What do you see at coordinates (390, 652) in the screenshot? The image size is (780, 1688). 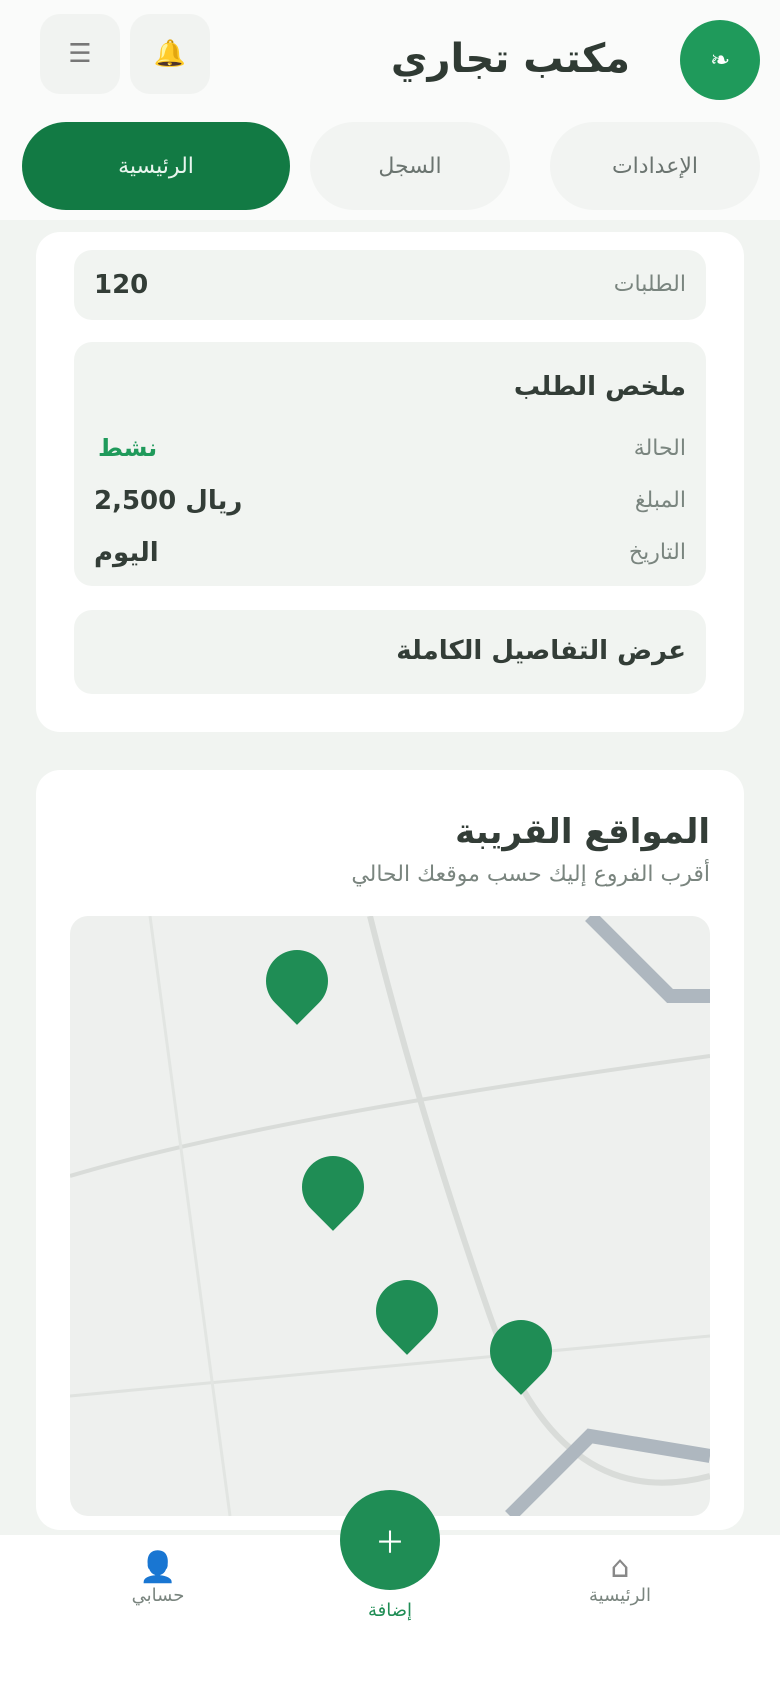 I see `details-link-row: عرض التفاصيل الكاملة` at bounding box center [390, 652].